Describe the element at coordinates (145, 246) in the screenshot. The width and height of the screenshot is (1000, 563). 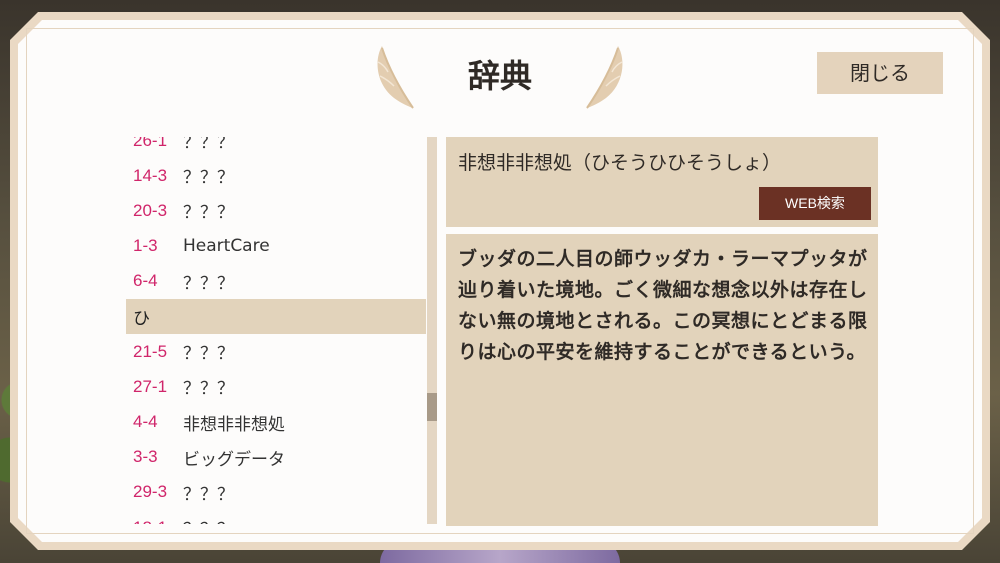
I see `entry-code: 1-3` at that location.